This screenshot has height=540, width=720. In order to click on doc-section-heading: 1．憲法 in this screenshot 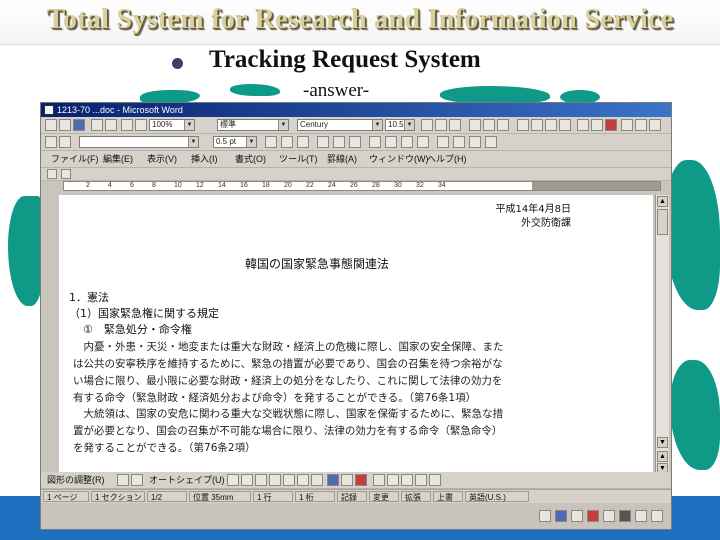, I will do `click(89, 297)`.